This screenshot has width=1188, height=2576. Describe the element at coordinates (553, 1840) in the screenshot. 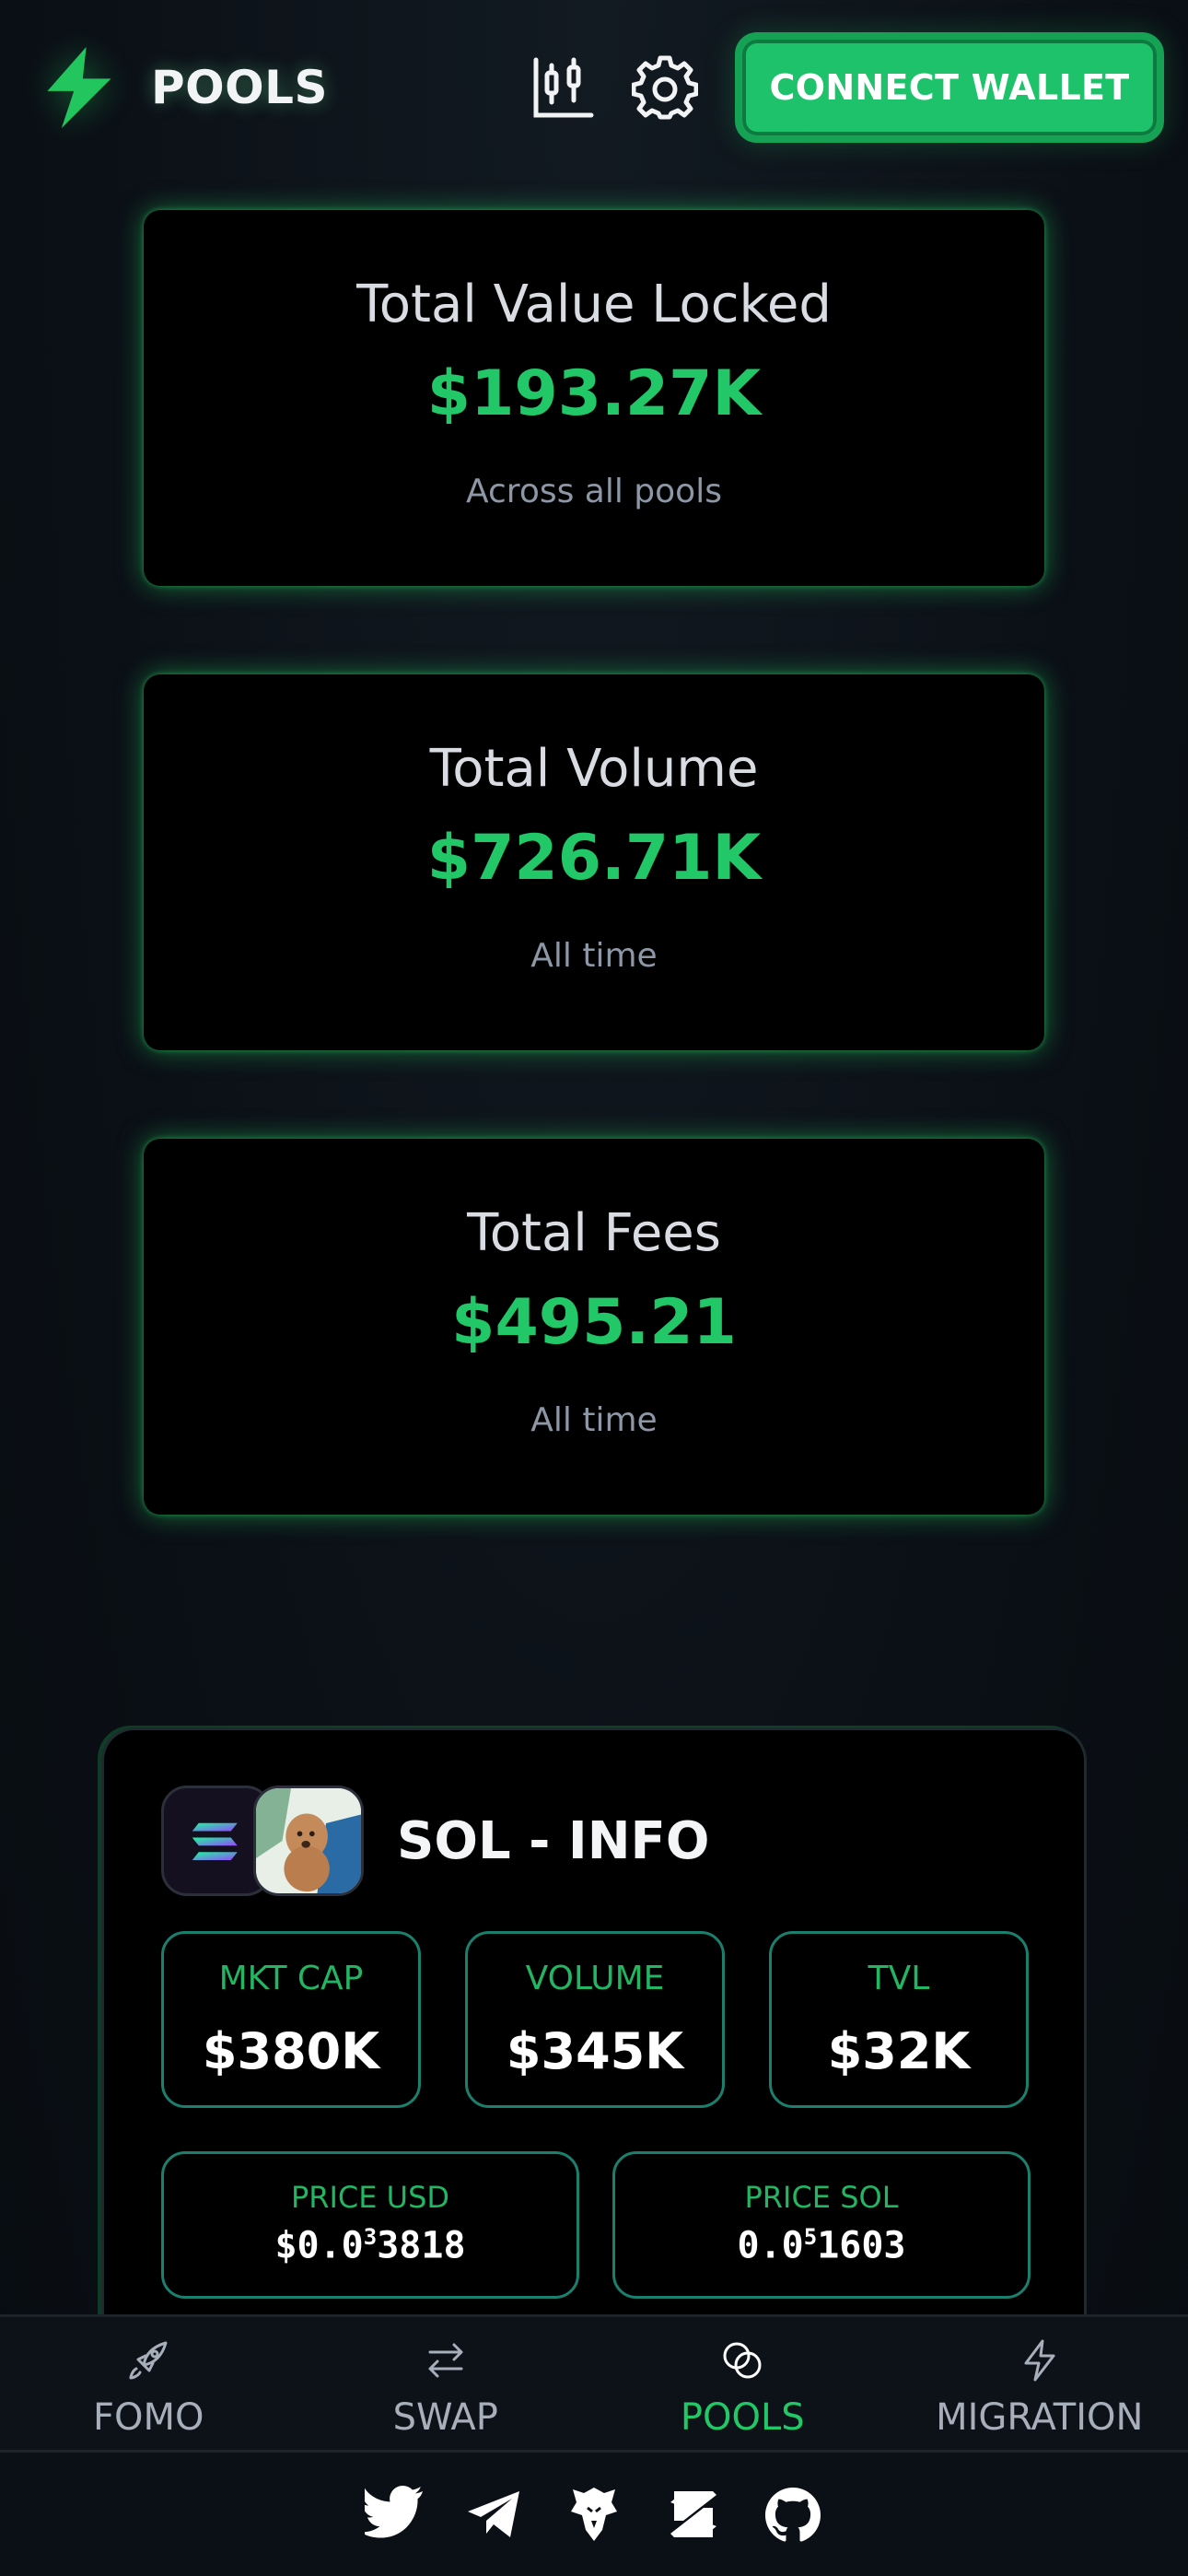

I see `pool-info-title: SOL - INFO` at that location.